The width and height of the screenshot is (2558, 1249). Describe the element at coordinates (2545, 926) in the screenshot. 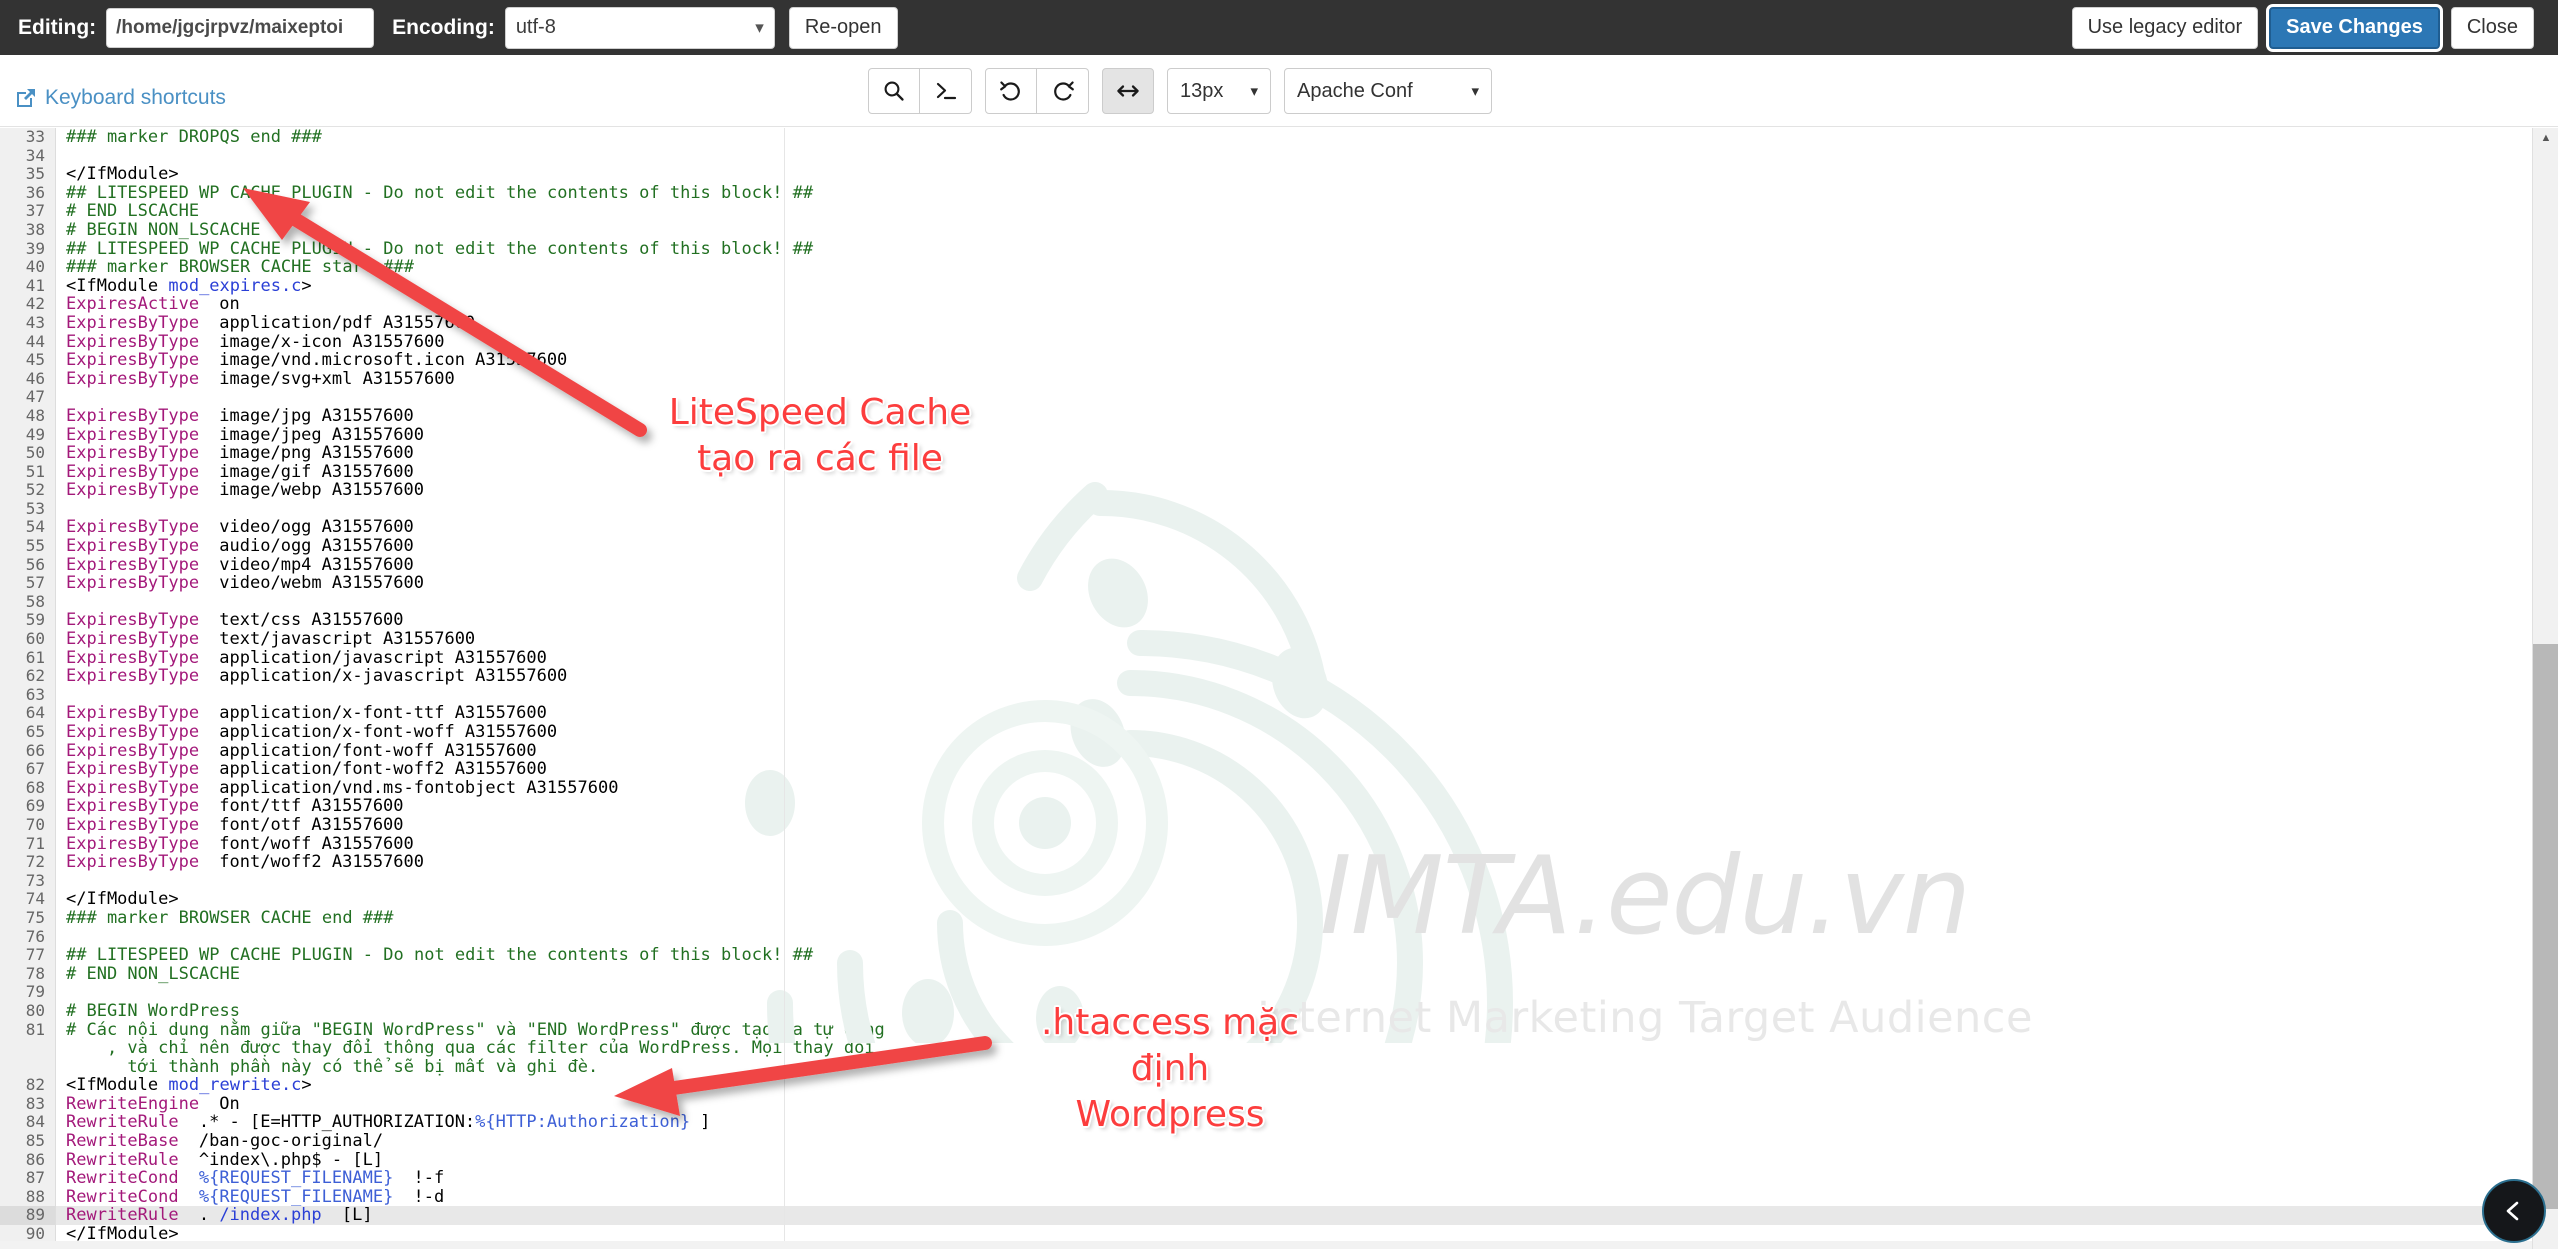

I see `scrollbar-thumb` at that location.